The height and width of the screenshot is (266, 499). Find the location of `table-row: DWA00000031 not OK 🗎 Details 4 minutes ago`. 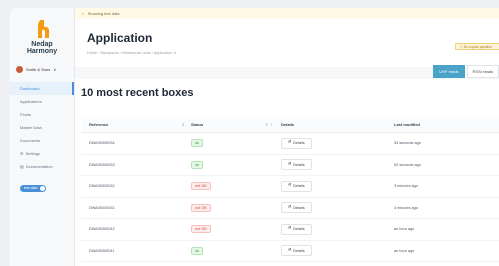

table-row: DWA00000031 not OK 🗎 Details 4 minutes ago is located at coordinates (290, 208).